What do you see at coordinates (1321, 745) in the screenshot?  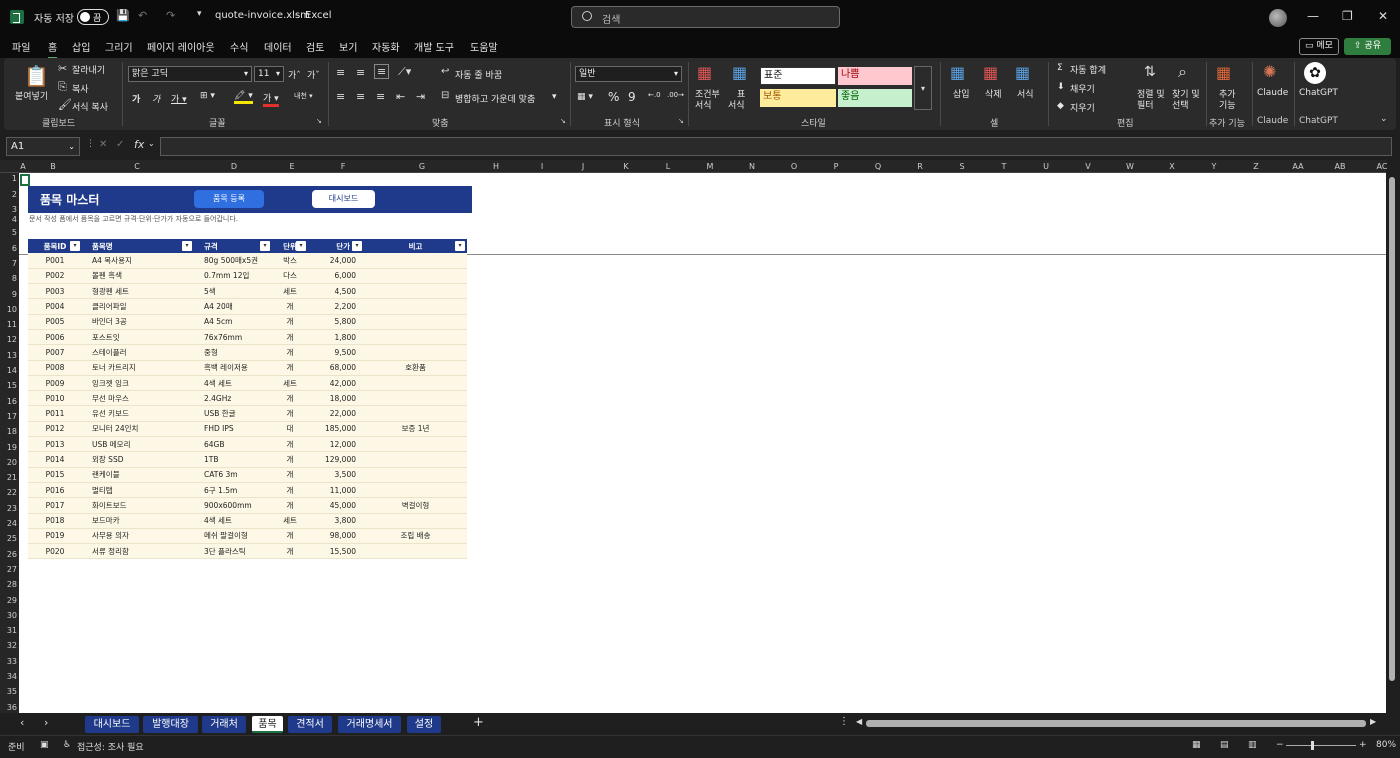 I see `zoom-slider` at bounding box center [1321, 745].